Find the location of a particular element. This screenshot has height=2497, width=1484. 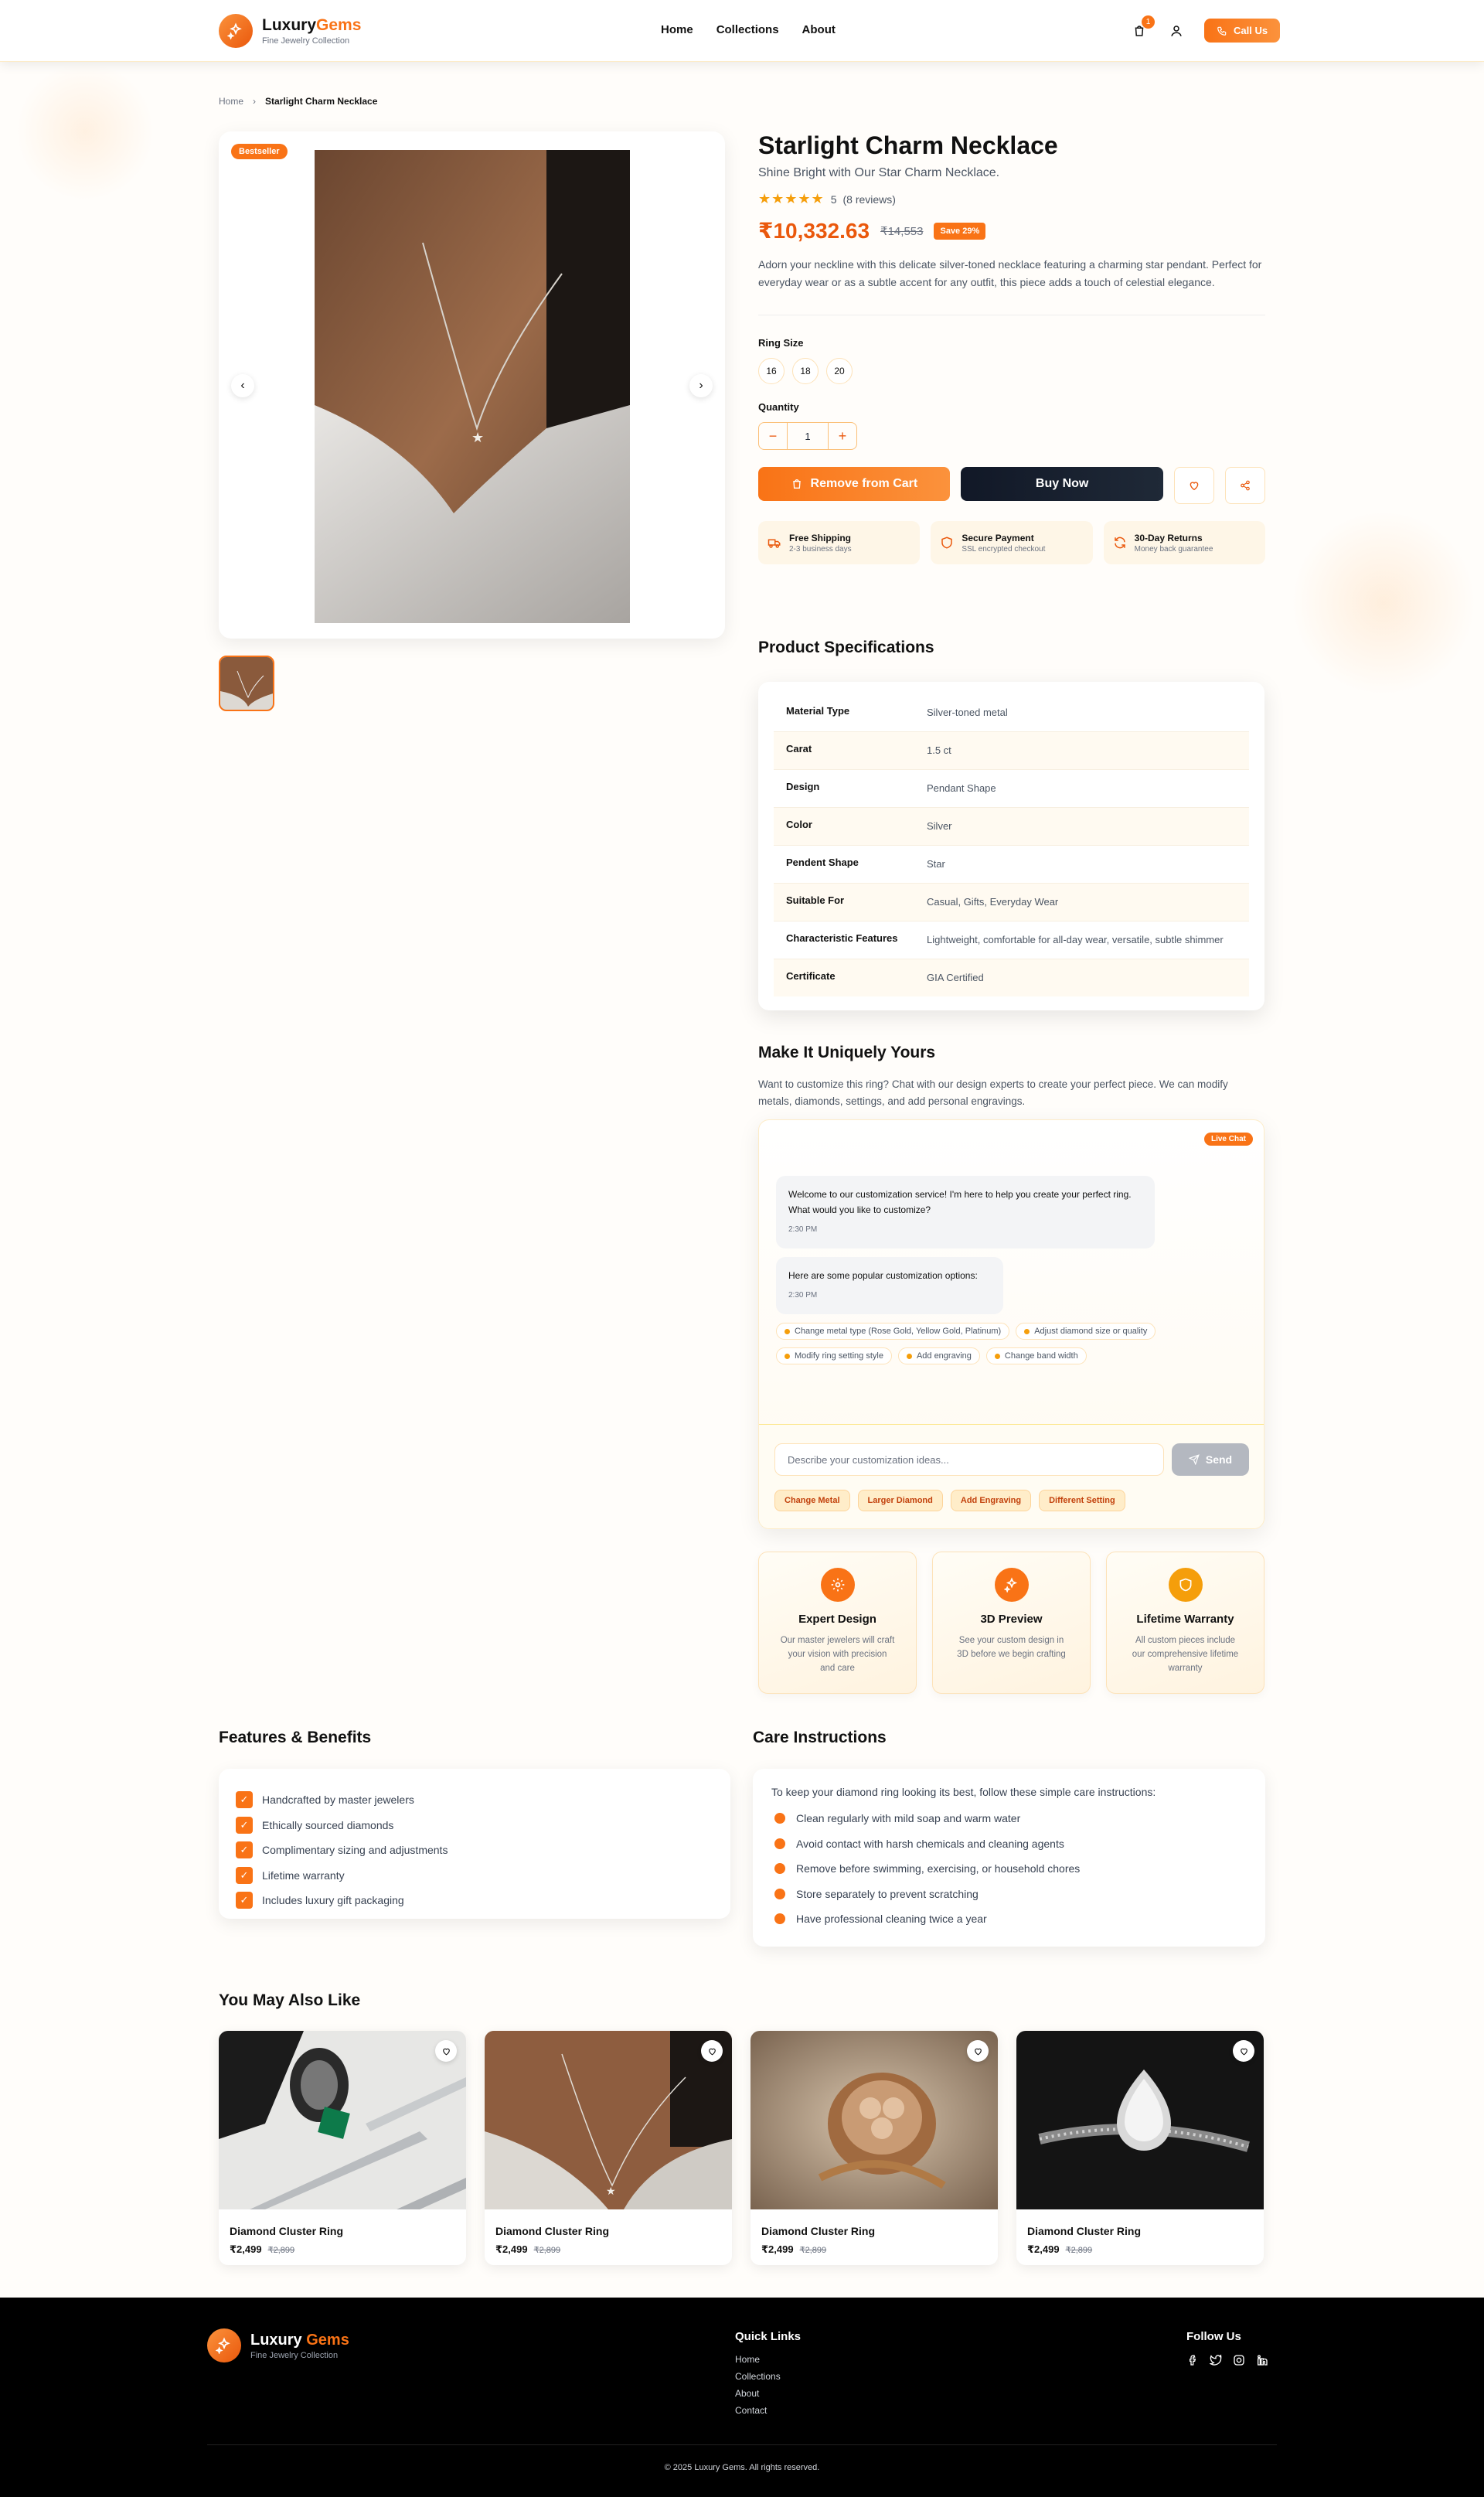

quick-reply-button: Larger Diamond is located at coordinates (900, 1500).